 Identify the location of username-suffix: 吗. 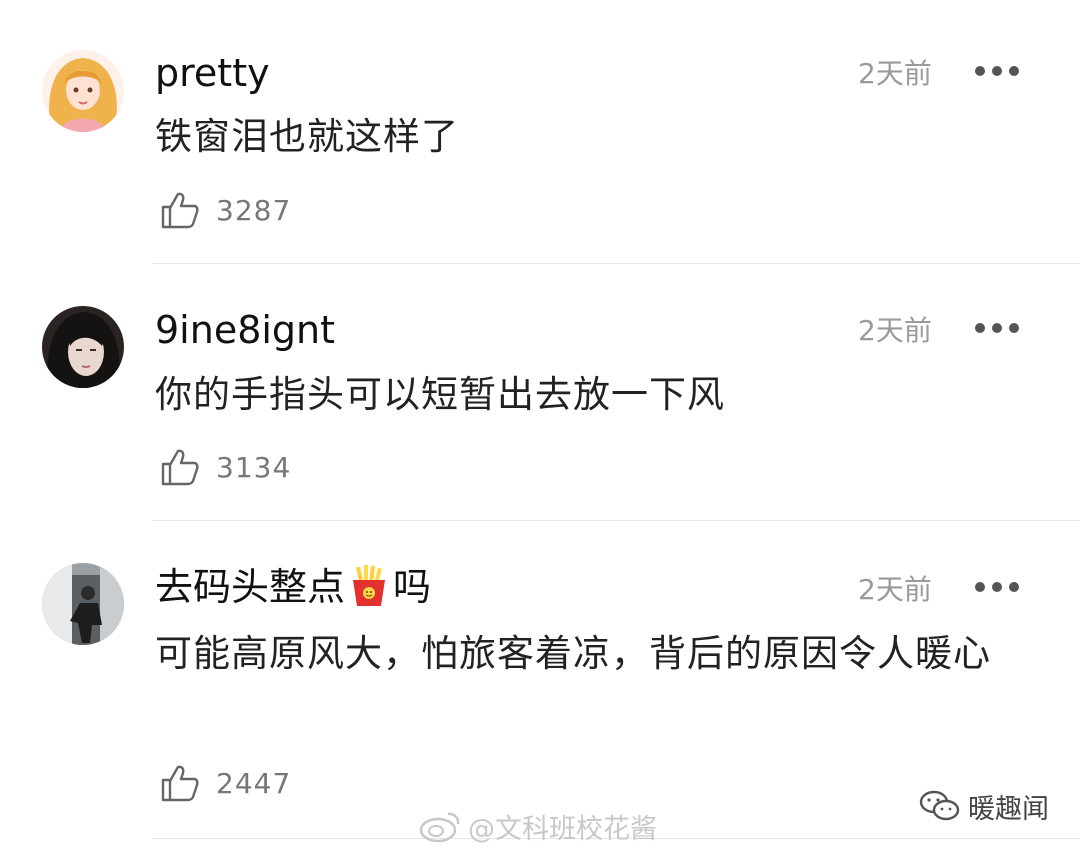
(412, 587).